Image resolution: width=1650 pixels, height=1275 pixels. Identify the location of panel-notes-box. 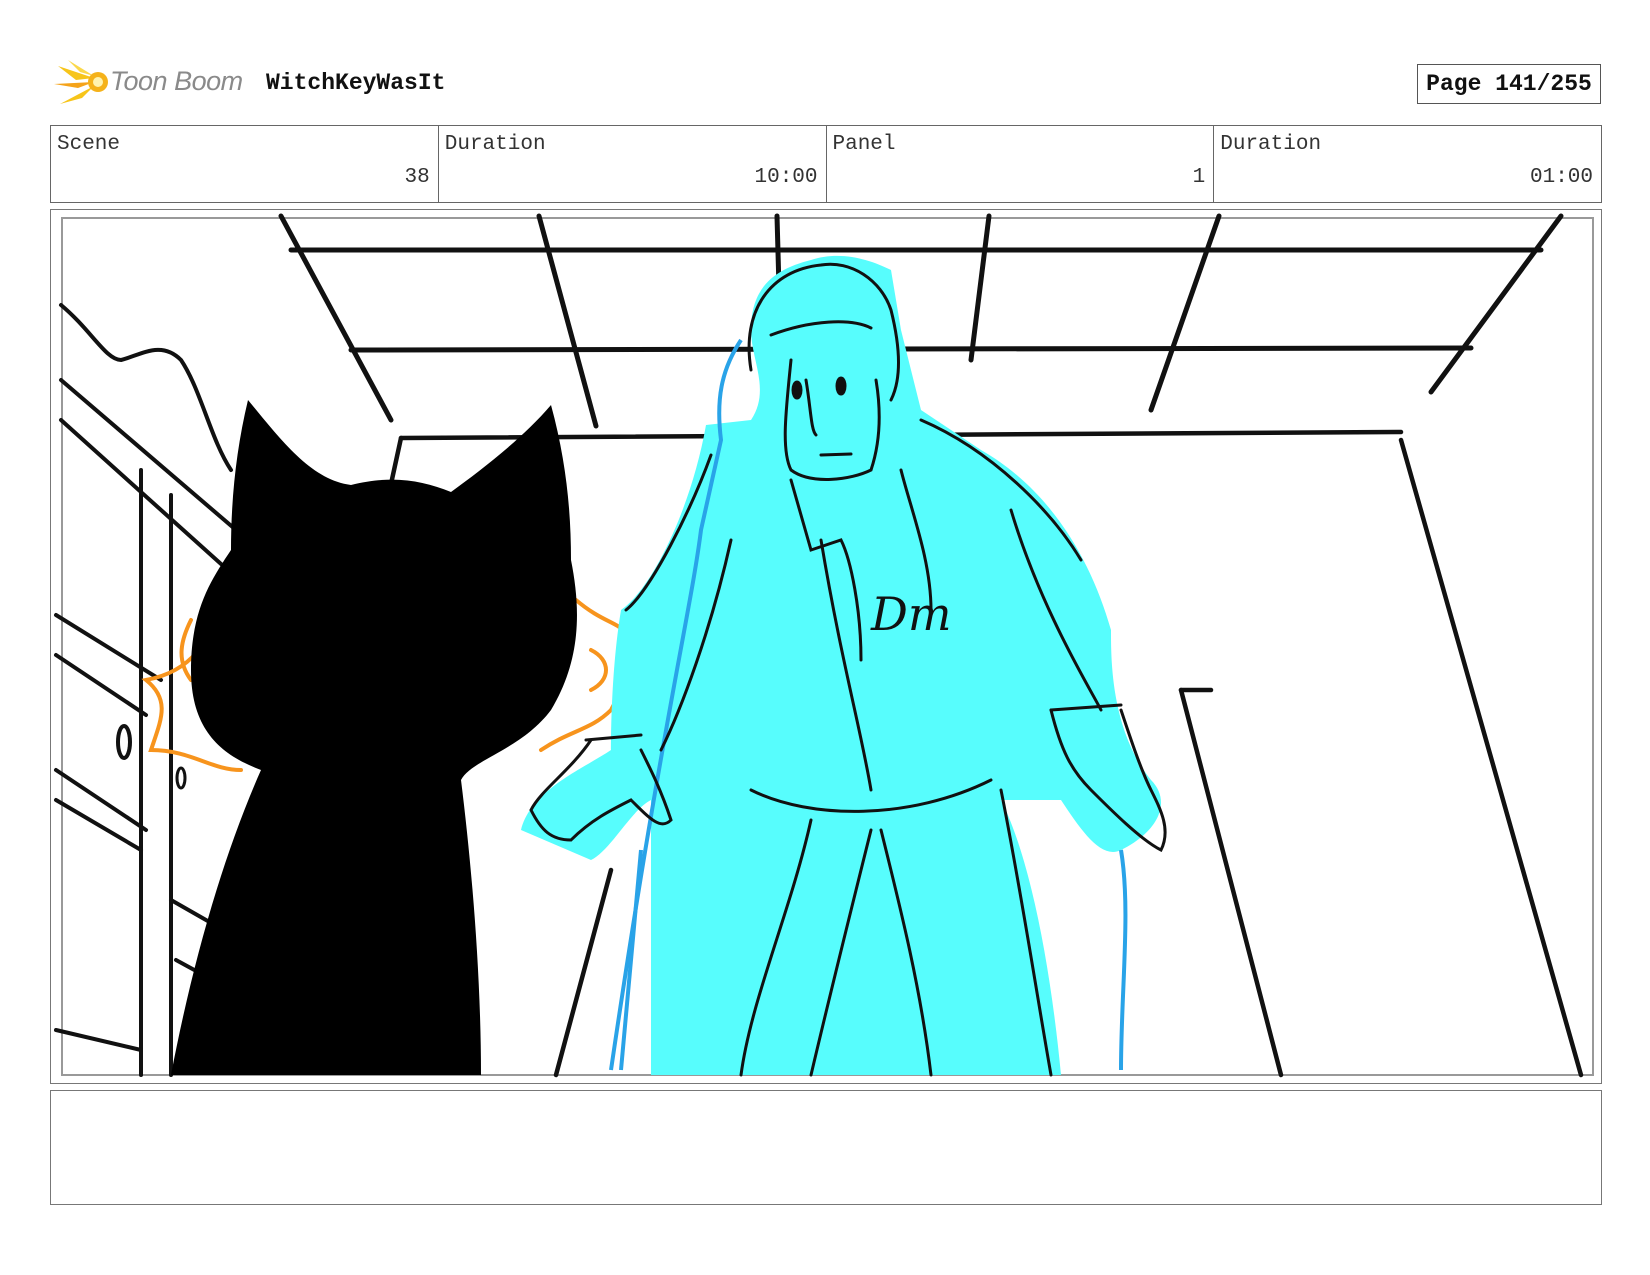
(826, 1147).